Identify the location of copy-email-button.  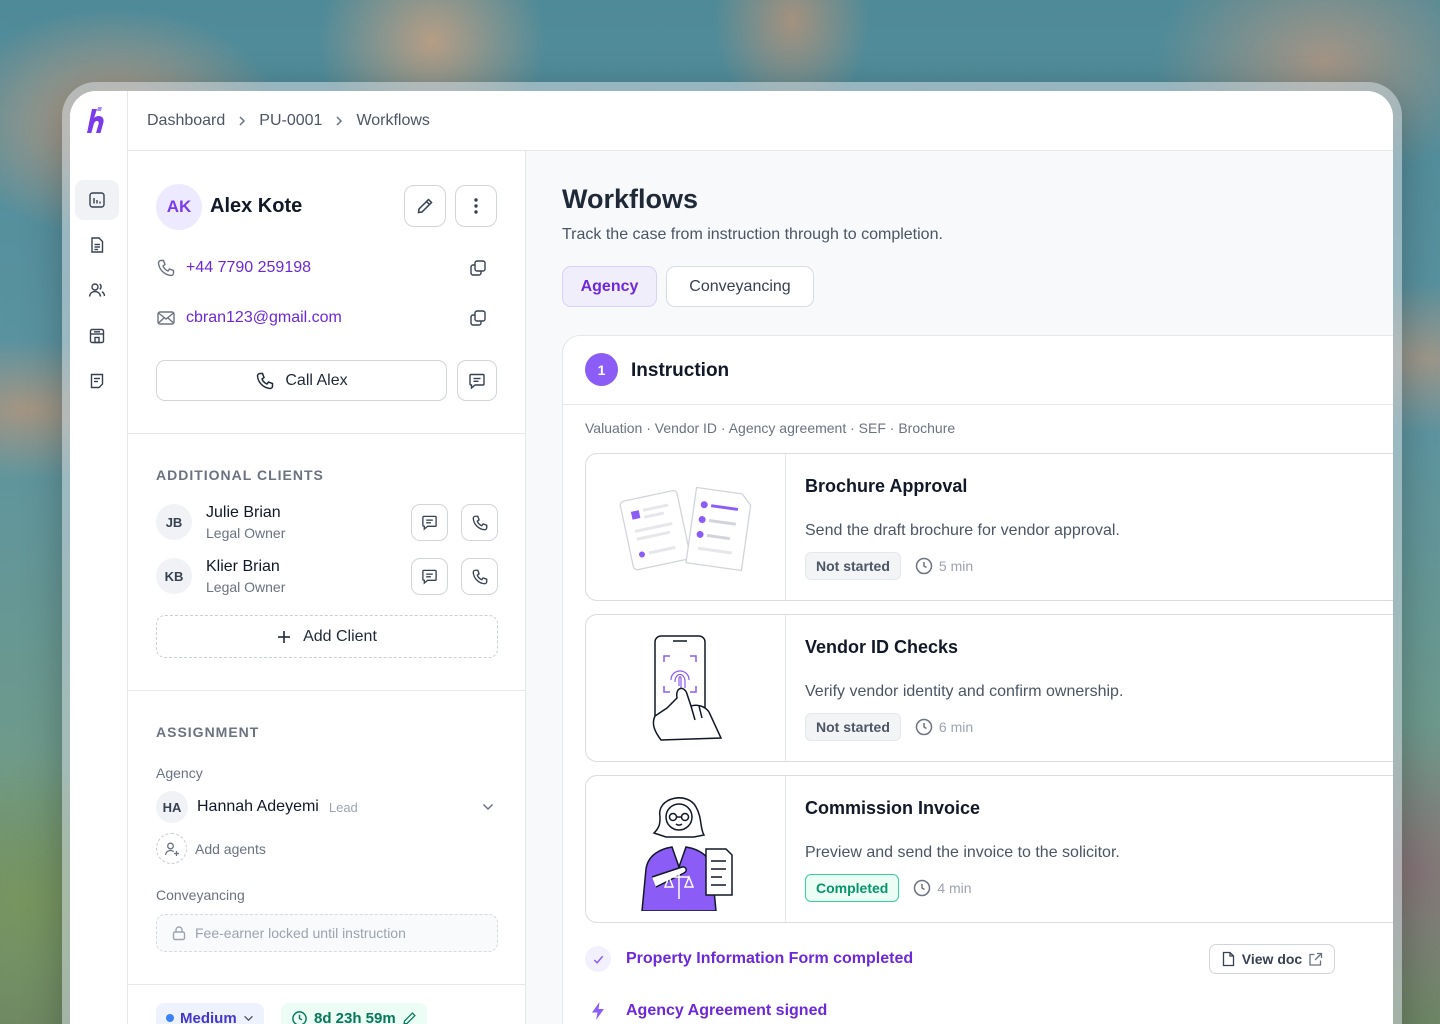
(478, 318).